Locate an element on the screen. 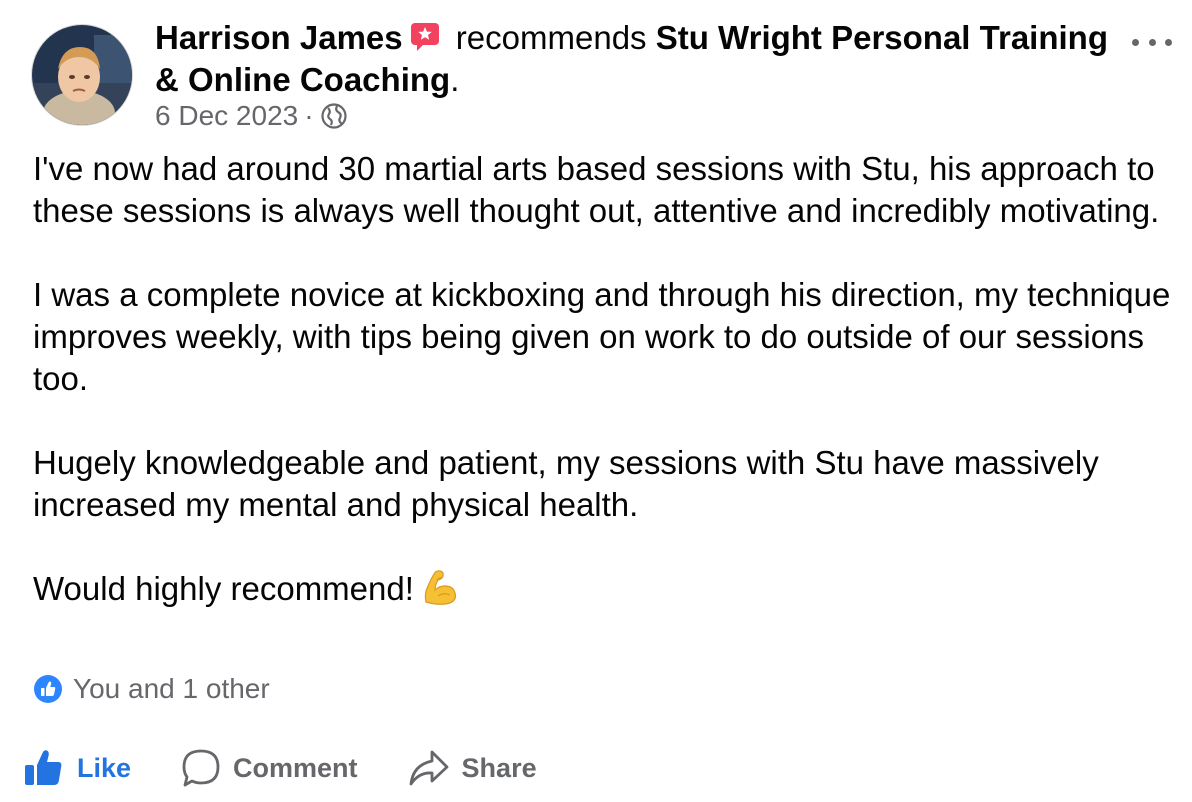 This screenshot has height=802, width=1192. author-name: Harrison James is located at coordinates (279, 37).